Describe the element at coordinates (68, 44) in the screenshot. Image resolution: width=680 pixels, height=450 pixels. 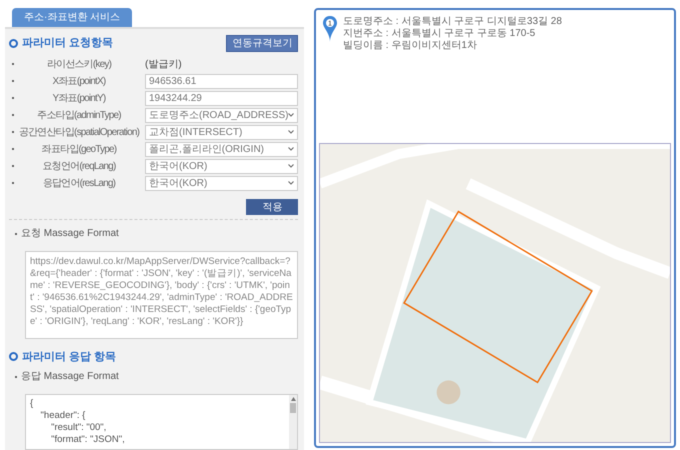
I see `section-title: 파라미터 요청항목` at that location.